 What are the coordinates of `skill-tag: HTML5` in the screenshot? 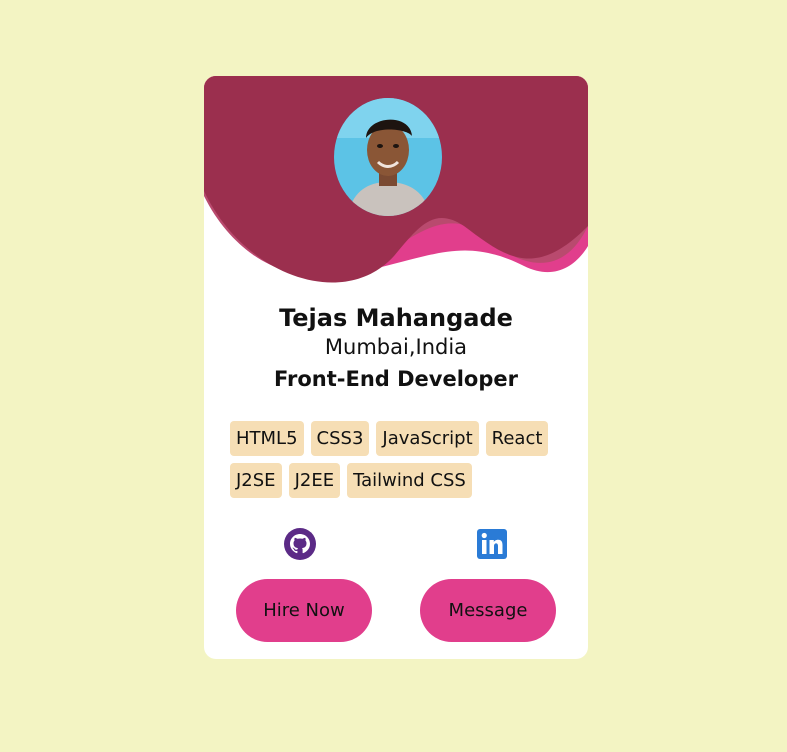 It's located at (267, 438).